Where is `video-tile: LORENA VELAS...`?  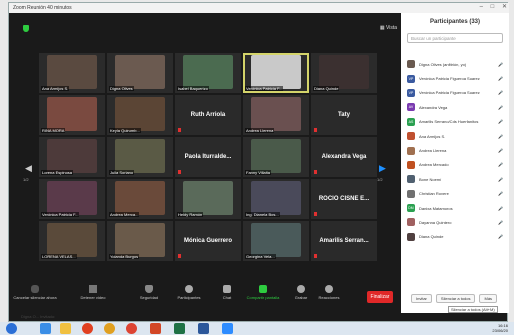 video-tile: LORENA VELAS... is located at coordinates (72, 241).